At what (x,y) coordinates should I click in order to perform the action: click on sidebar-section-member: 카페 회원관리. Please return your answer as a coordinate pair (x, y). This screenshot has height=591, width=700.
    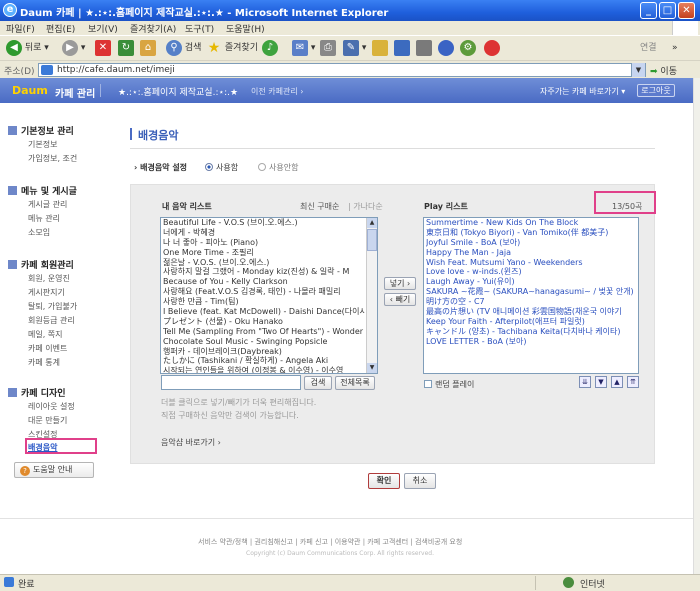
    Looking at the image, I should click on (41, 264).